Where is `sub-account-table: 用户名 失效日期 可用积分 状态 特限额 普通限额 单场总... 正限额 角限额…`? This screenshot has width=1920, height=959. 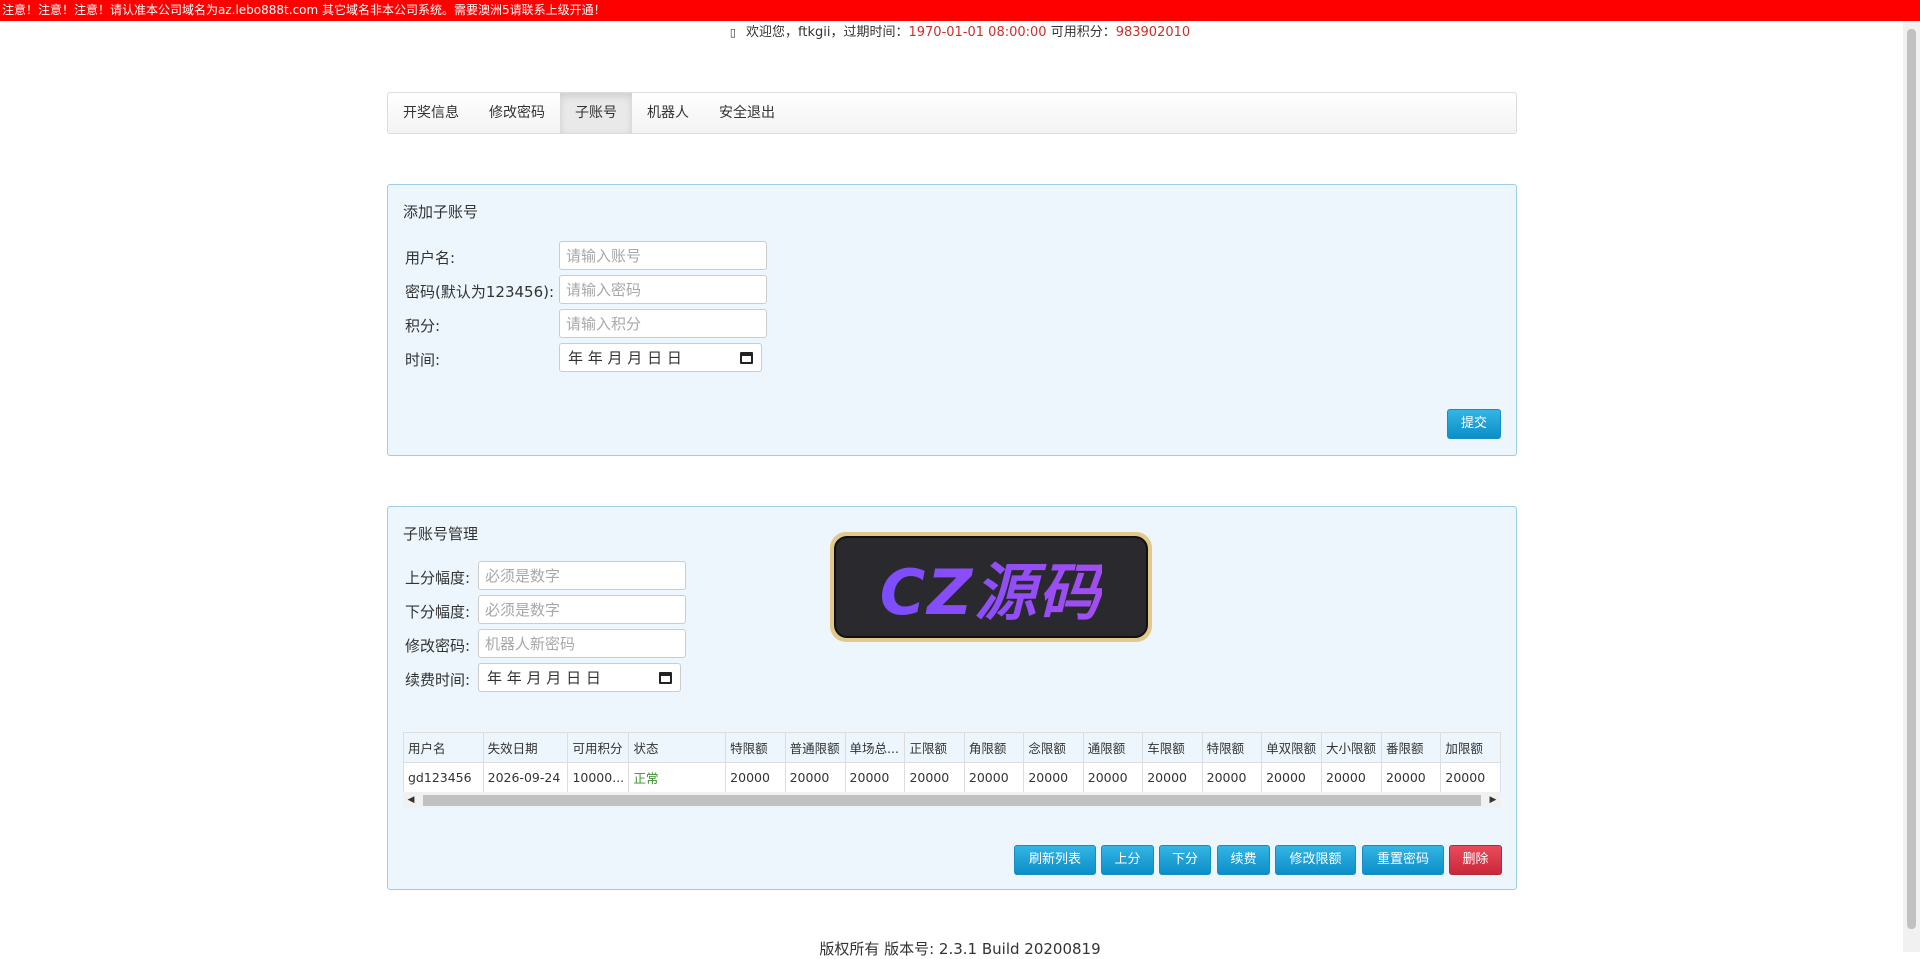
sub-account-table: 用户名 失效日期 可用积分 状态 特限额 普通限额 单场总... 正限额 角限额… is located at coordinates (952, 762).